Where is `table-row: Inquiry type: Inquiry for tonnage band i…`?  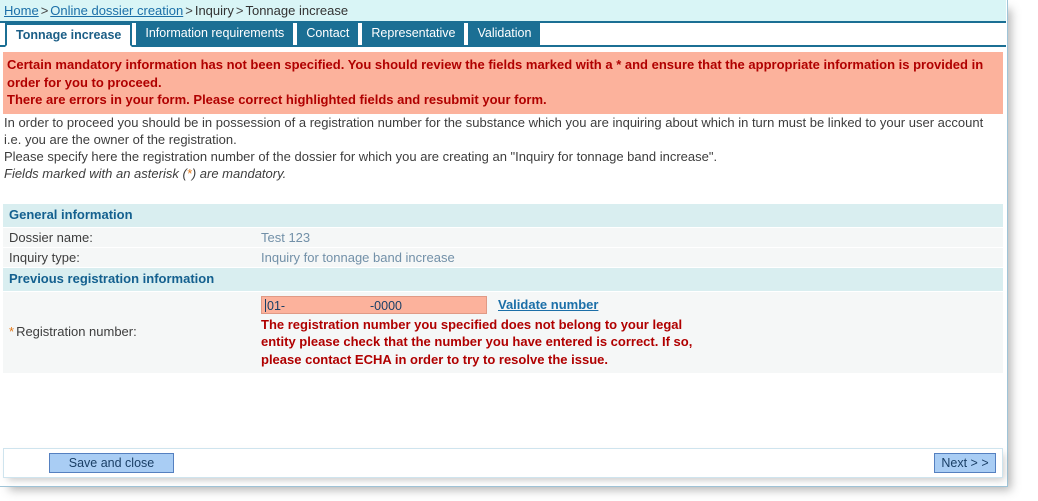
table-row: Inquiry type: Inquiry for tonnage band i… is located at coordinates (503, 257).